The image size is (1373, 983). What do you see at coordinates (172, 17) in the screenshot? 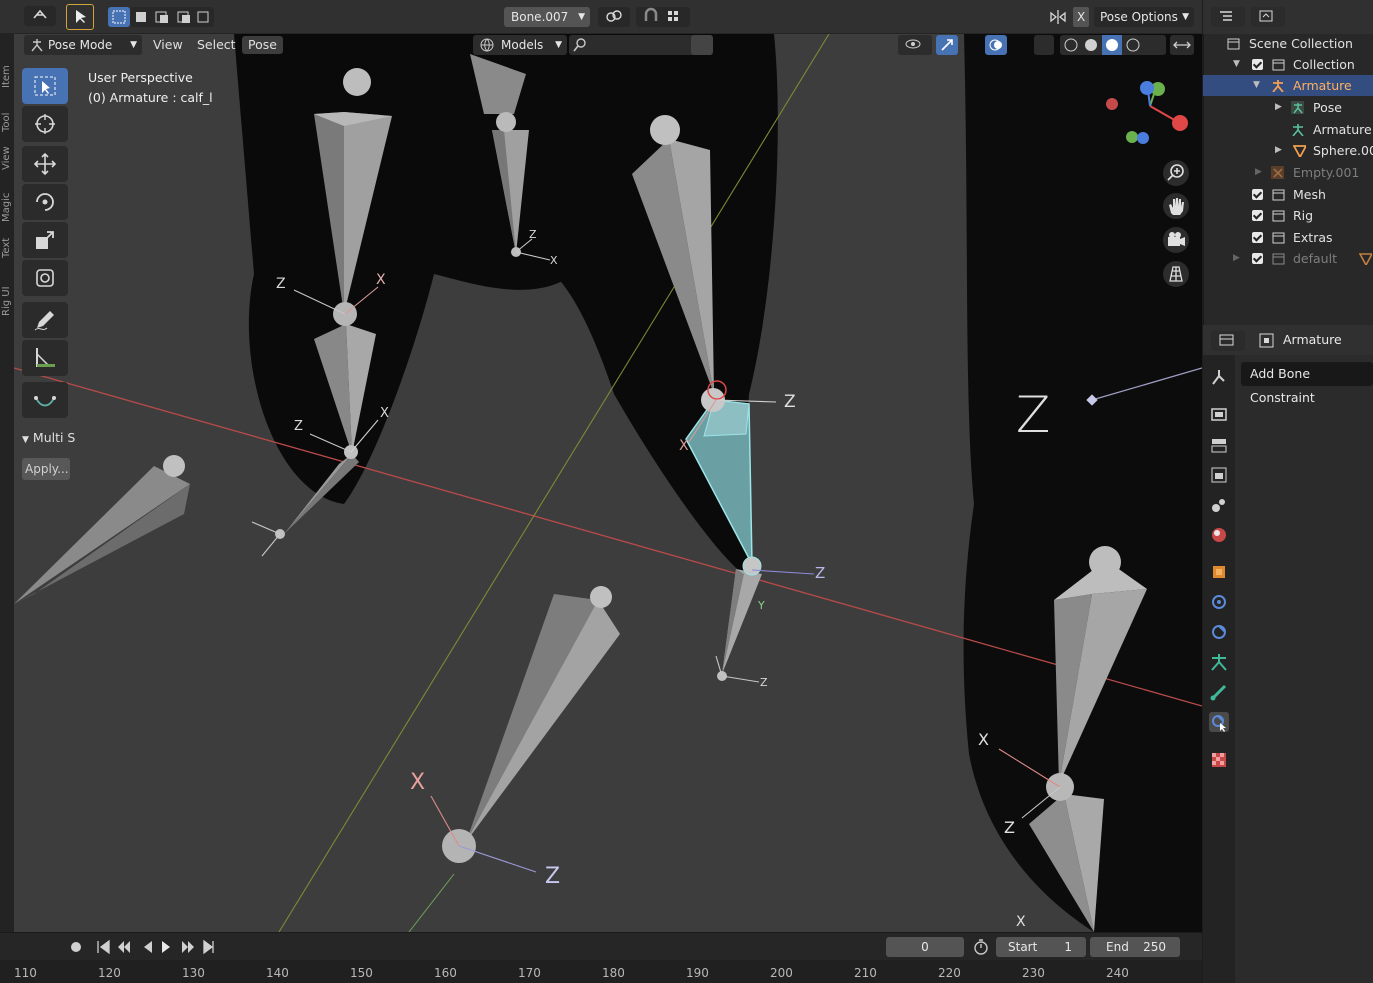
I see `select-mode-group` at bounding box center [172, 17].